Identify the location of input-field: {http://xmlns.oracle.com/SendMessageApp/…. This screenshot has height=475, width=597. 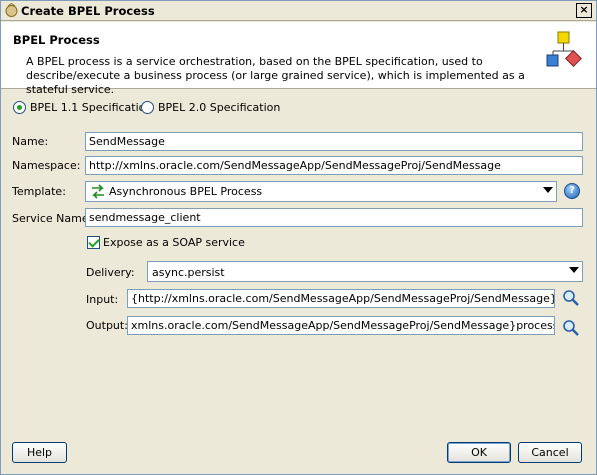
(341, 298).